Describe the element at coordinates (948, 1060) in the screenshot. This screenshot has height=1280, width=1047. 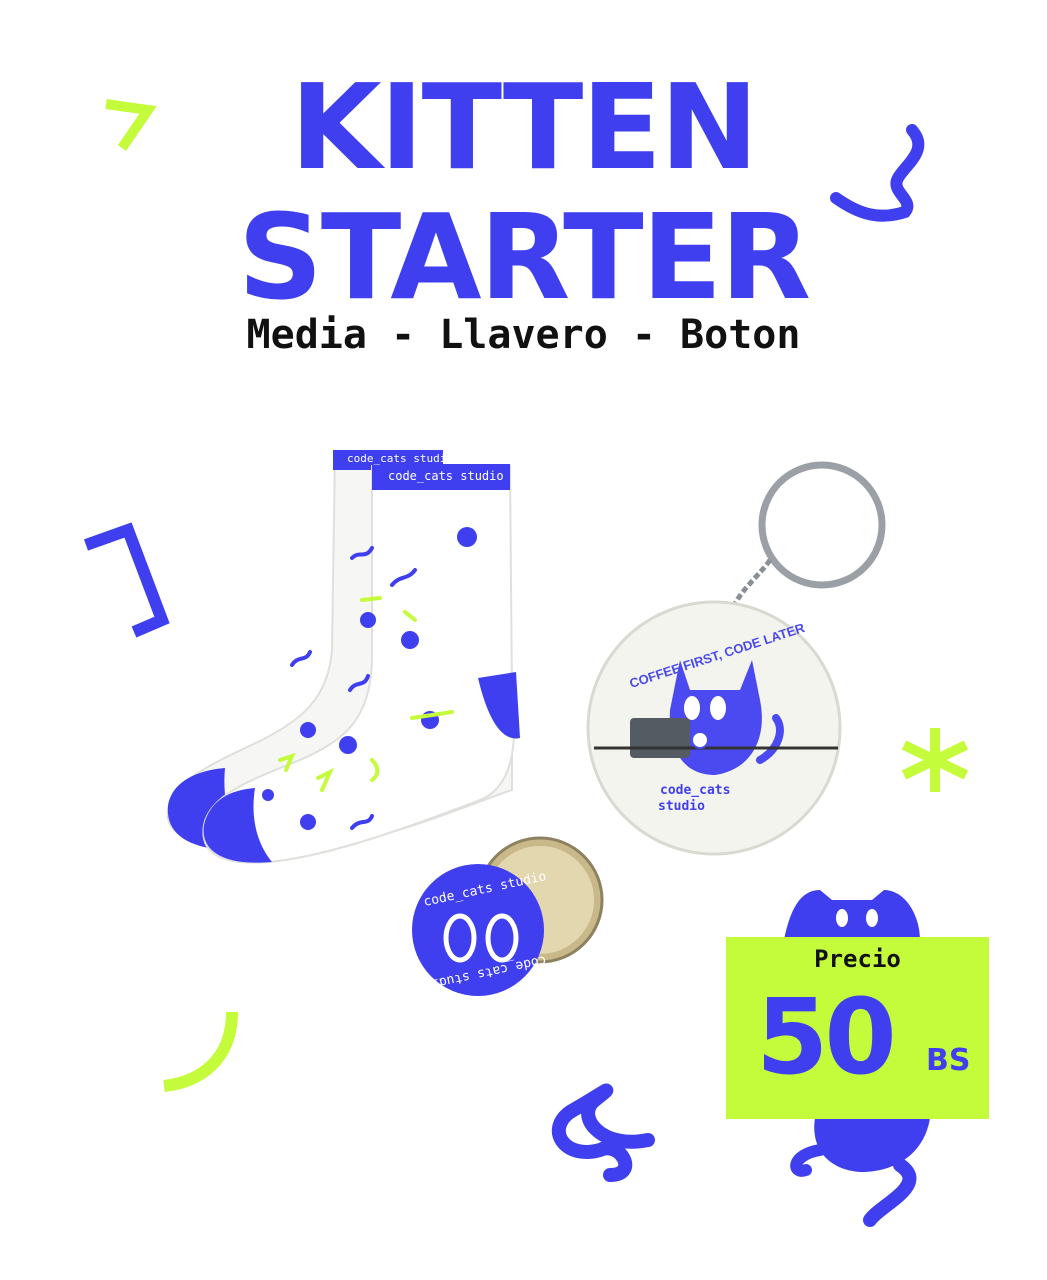
I see `price-currency: BS` at that location.